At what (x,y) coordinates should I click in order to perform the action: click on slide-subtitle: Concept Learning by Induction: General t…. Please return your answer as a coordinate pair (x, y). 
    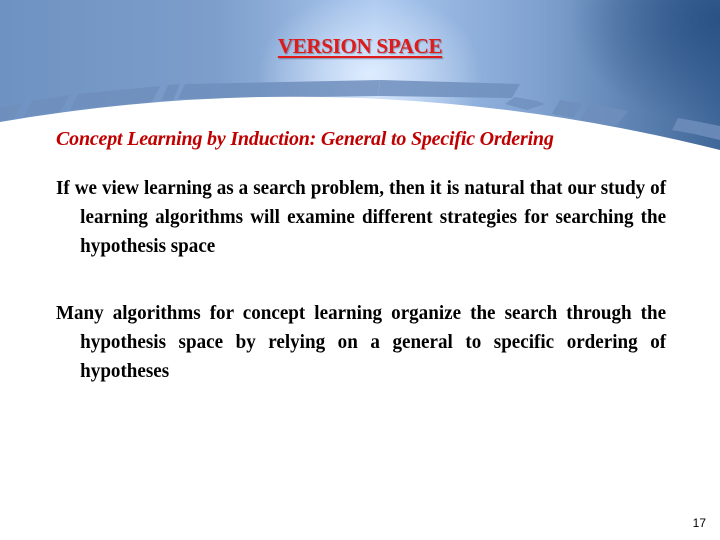
    Looking at the image, I should click on (305, 139).